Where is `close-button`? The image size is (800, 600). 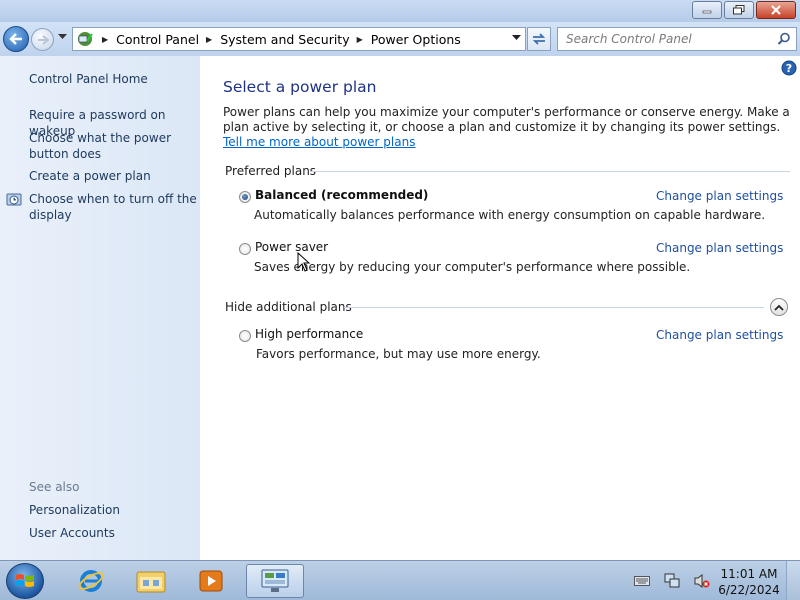 close-button is located at coordinates (776, 10).